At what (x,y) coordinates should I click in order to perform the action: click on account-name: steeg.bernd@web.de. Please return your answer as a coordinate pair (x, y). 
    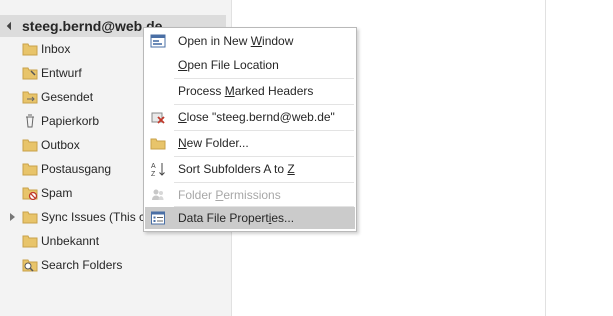
    Looking at the image, I should click on (92, 26).